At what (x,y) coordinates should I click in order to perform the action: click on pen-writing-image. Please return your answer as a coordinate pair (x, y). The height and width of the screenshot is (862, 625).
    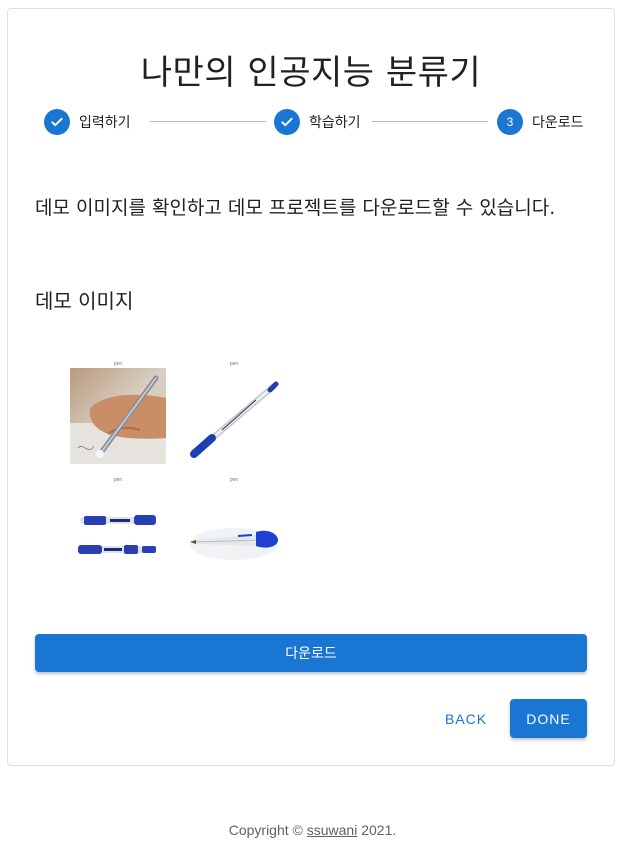
    Looking at the image, I should click on (118, 416).